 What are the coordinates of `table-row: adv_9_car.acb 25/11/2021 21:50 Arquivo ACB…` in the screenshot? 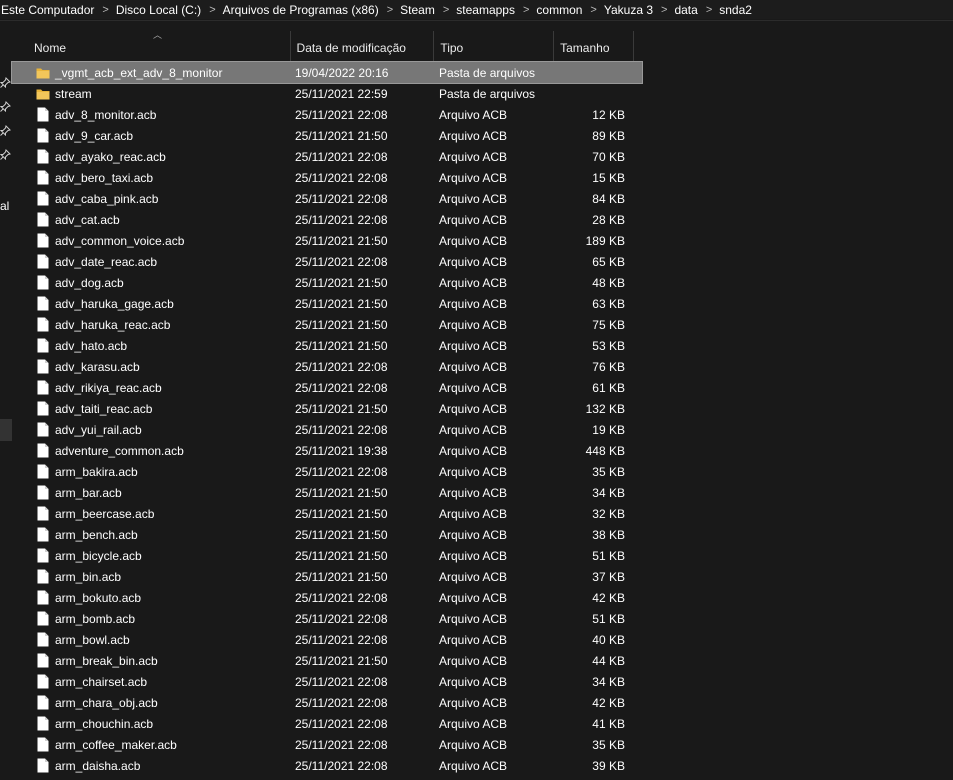 It's located at (327, 135).